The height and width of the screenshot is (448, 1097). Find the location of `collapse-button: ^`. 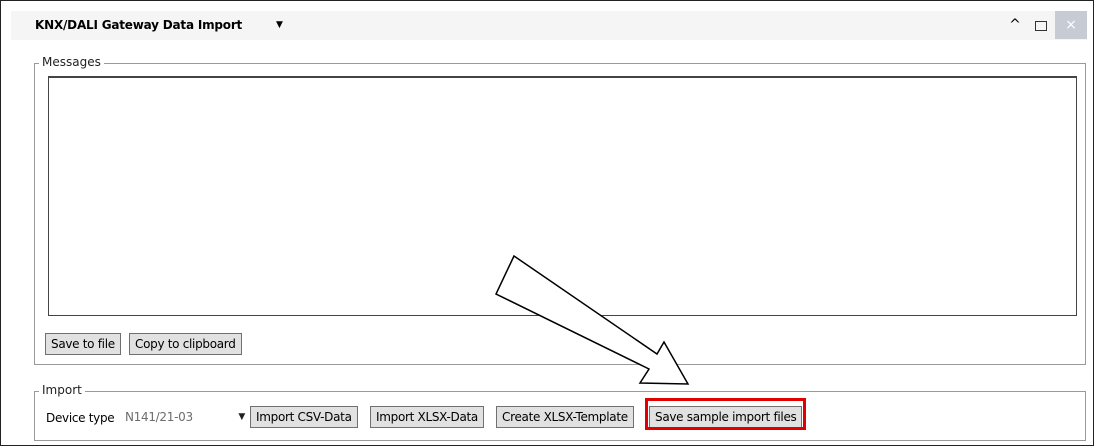

collapse-button: ^ is located at coordinates (1015, 25).